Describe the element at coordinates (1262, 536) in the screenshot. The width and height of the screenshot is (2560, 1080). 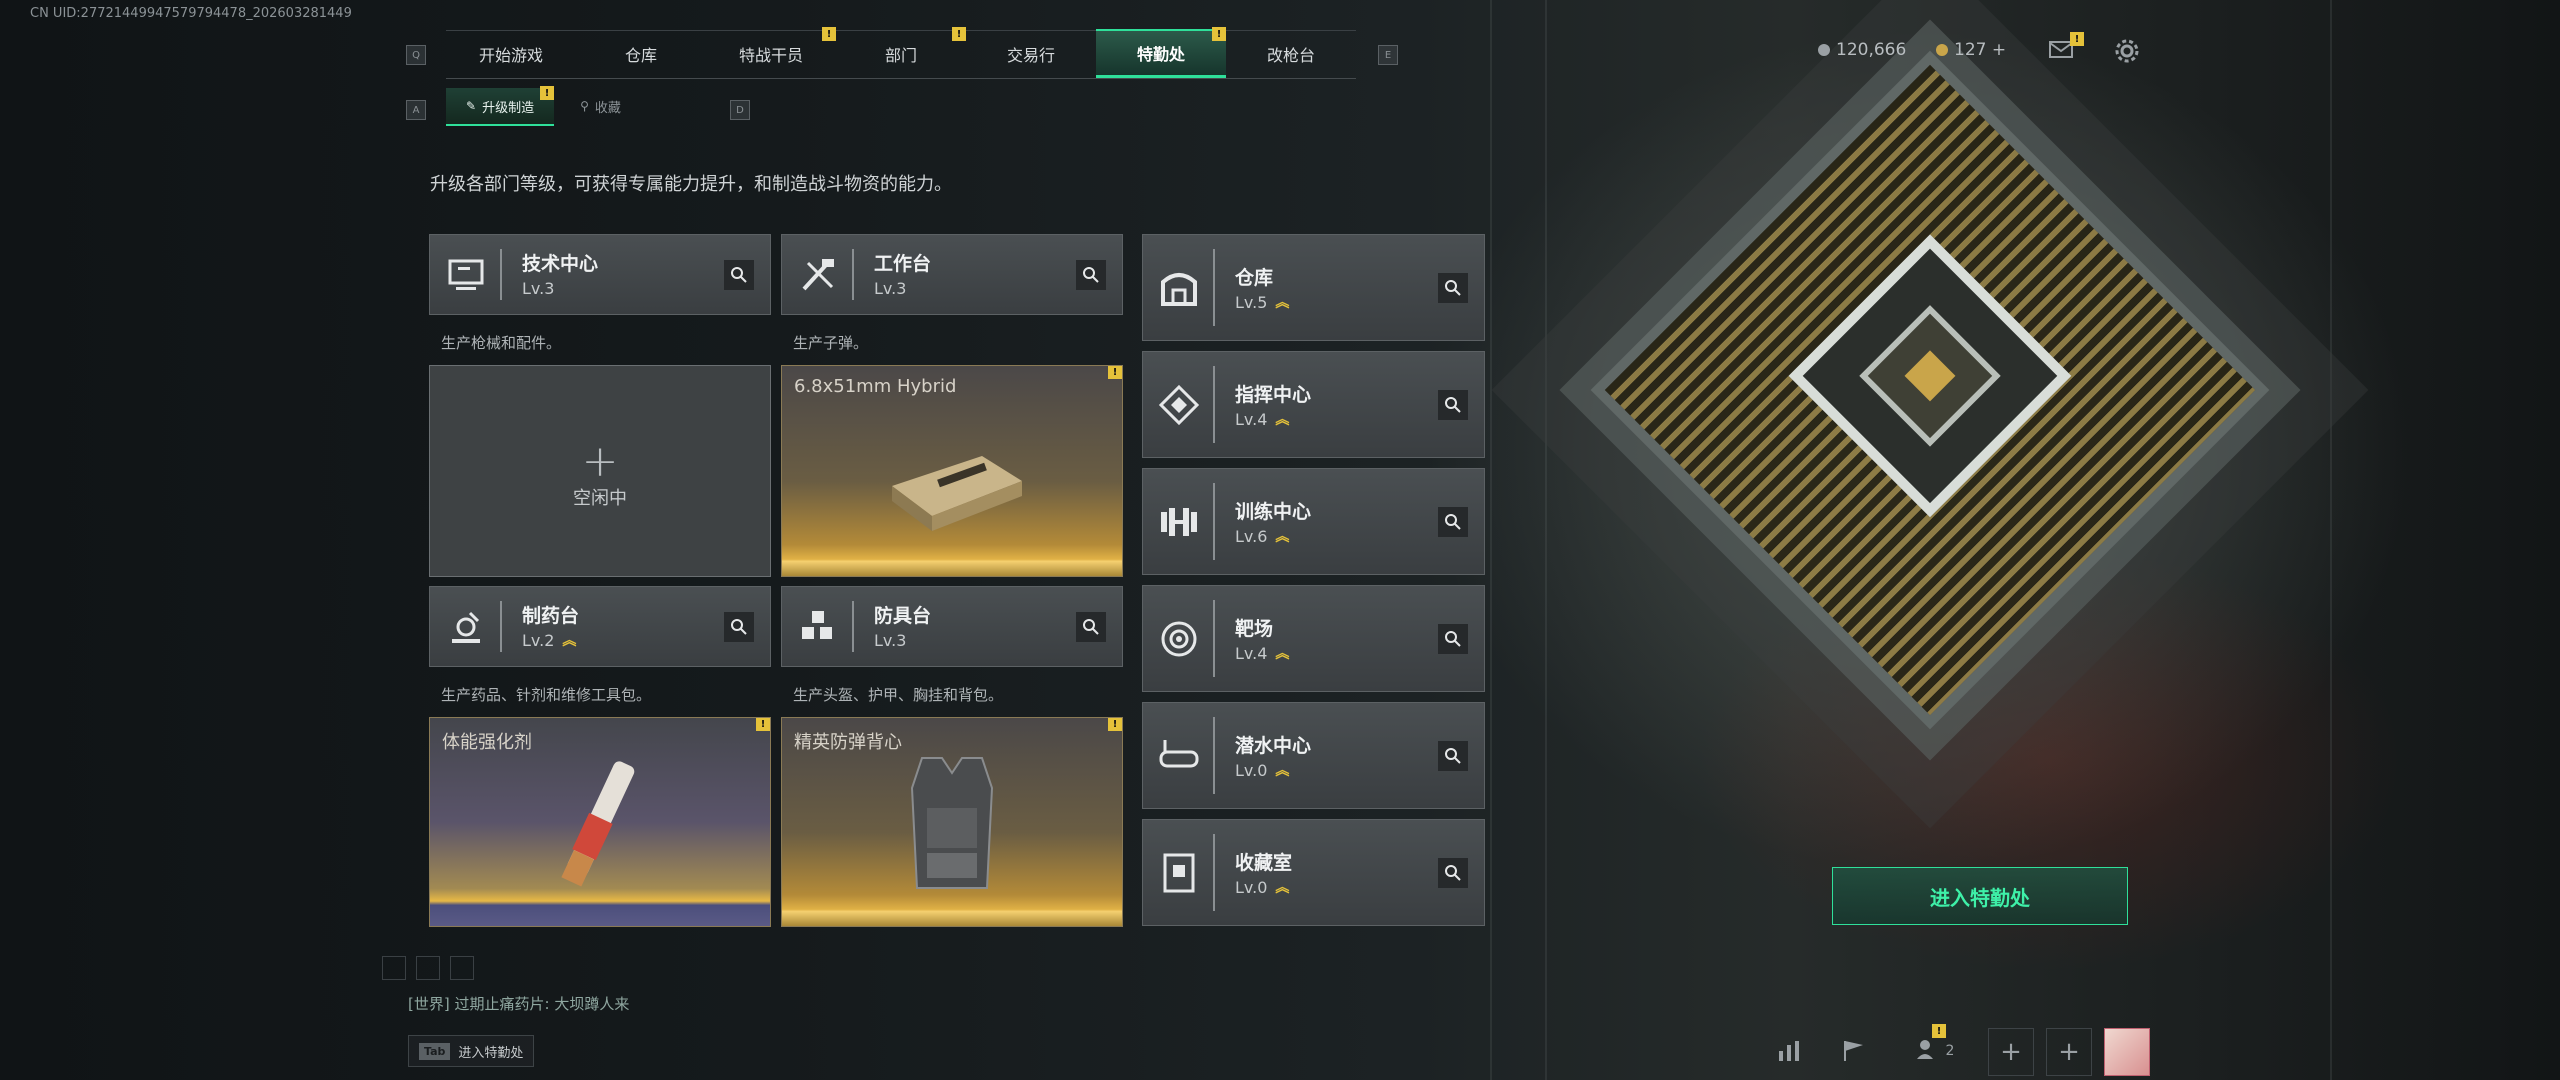
I see `facility-level: Lv.6 ︽` at that location.